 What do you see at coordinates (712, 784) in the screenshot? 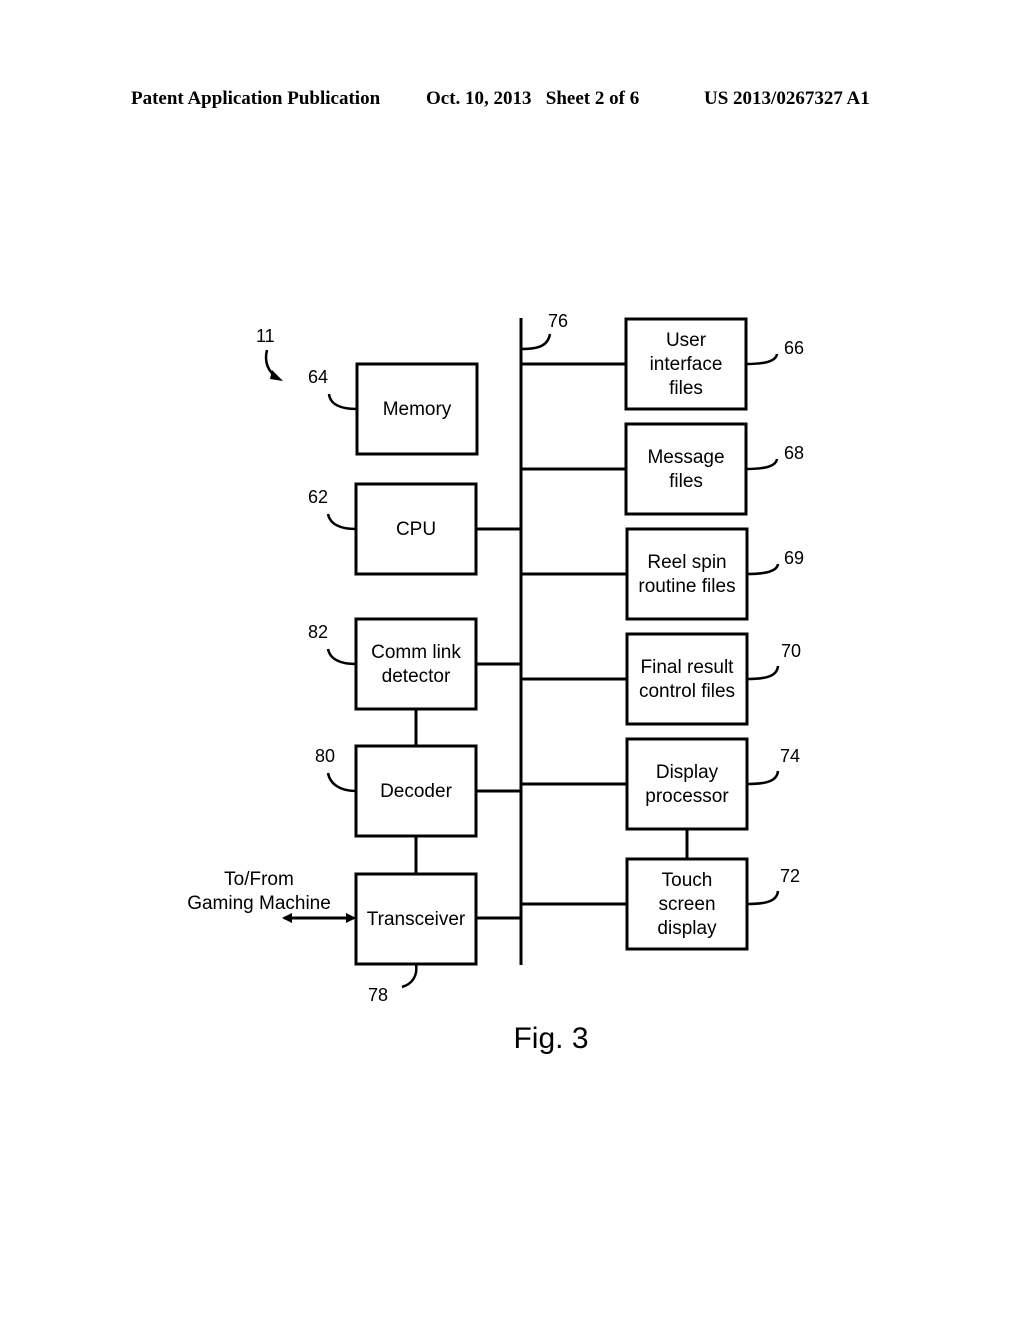
I see `display-processor-block: Display processor 74` at bounding box center [712, 784].